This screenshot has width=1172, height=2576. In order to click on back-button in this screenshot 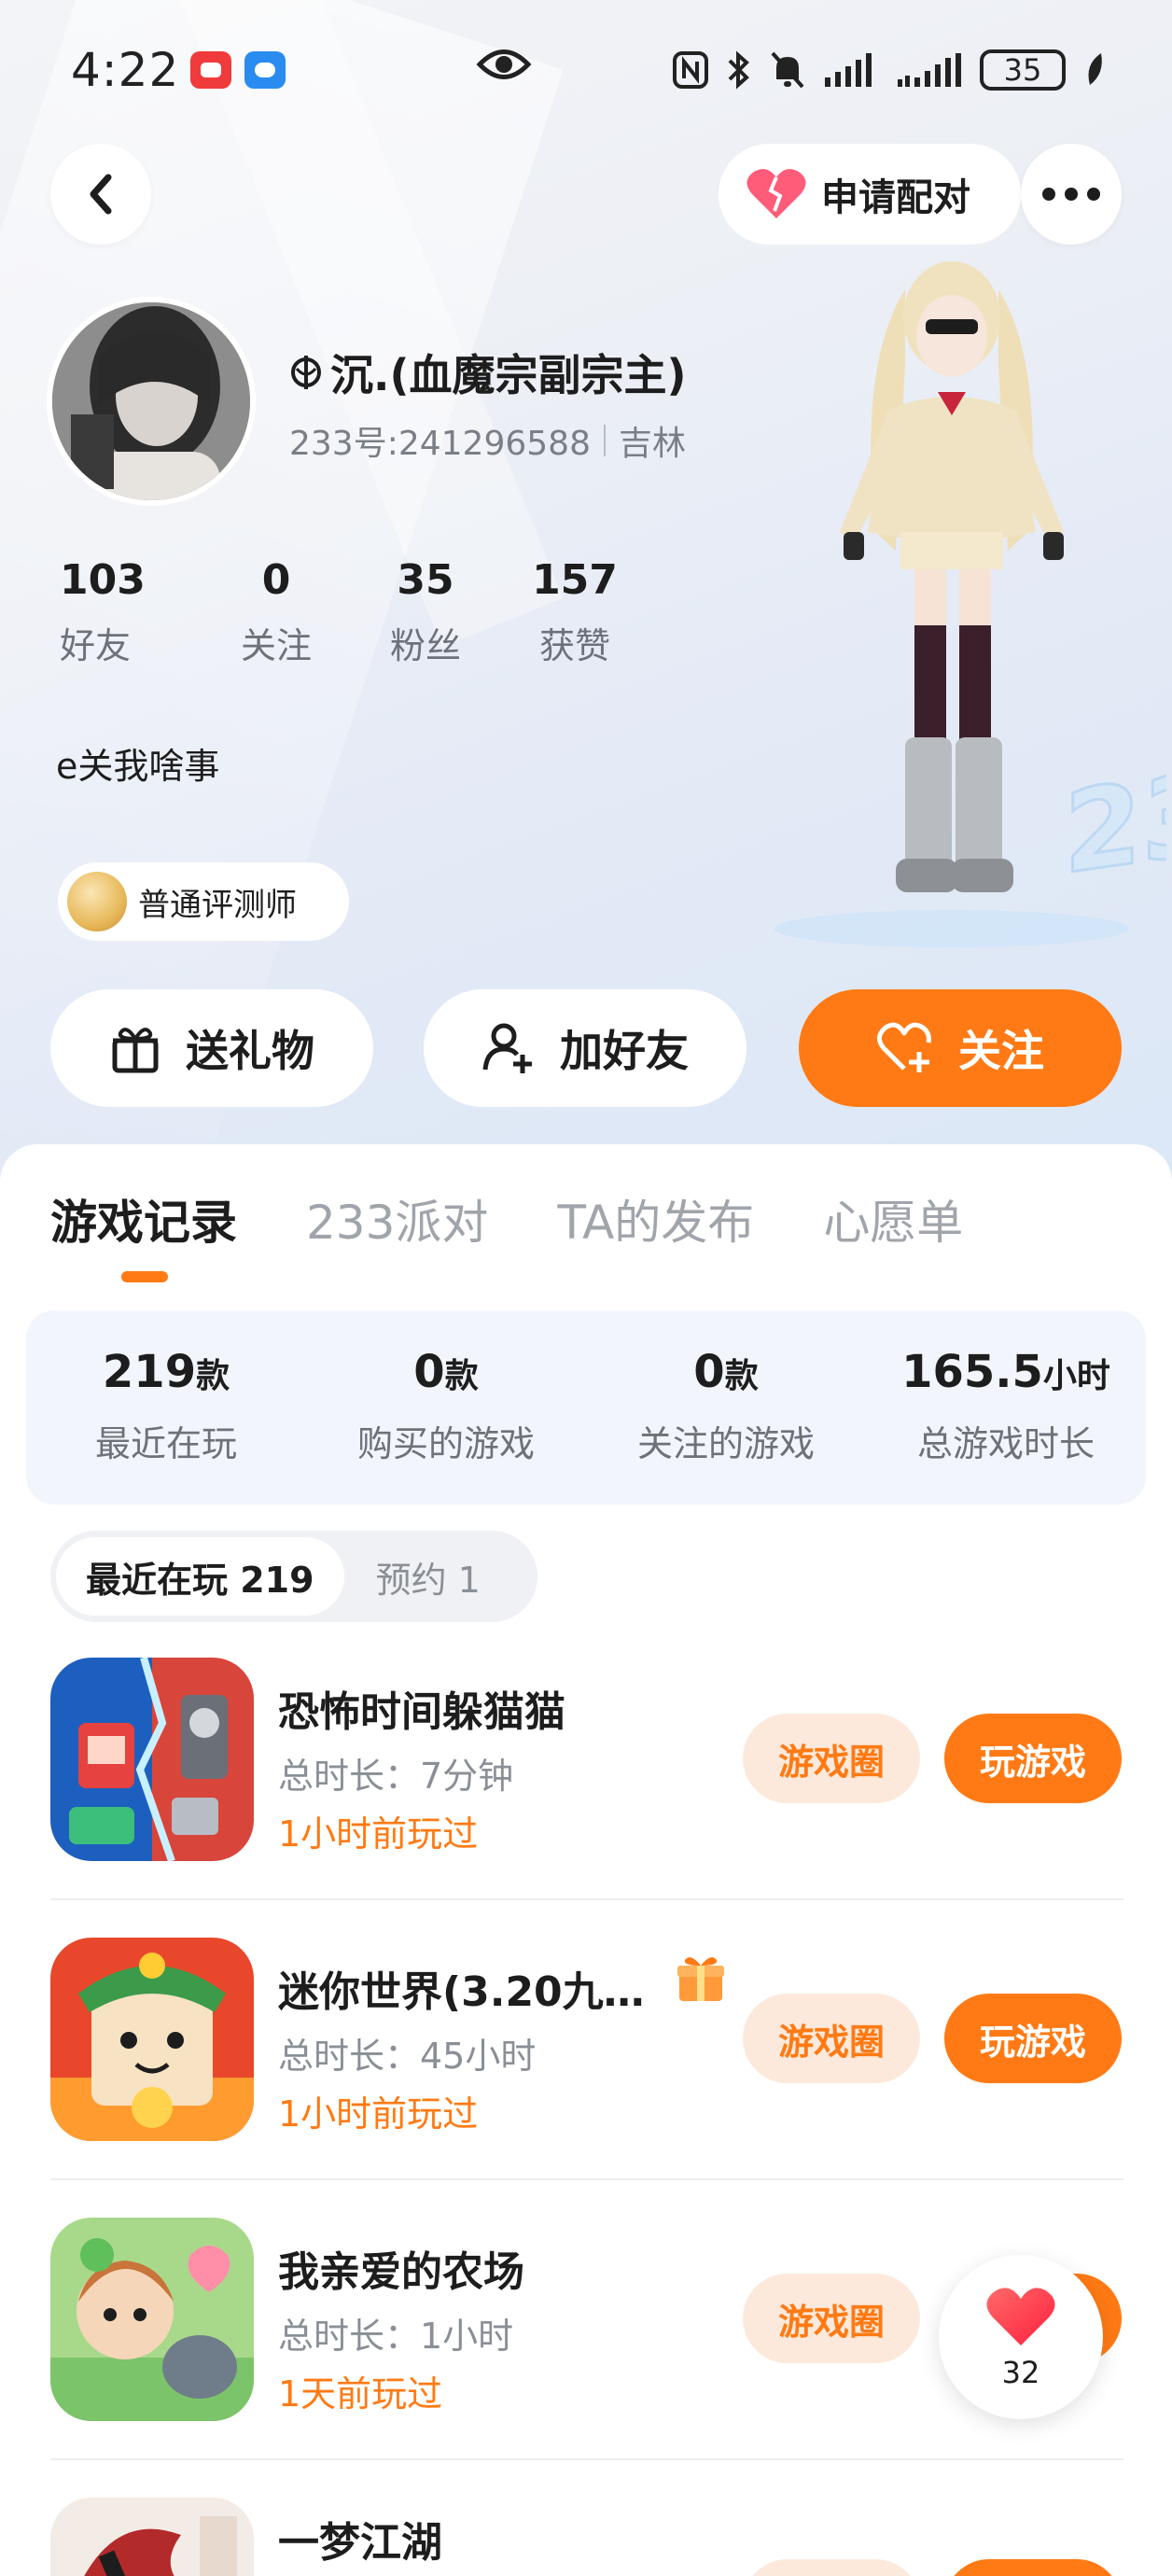, I will do `click(100, 194)`.